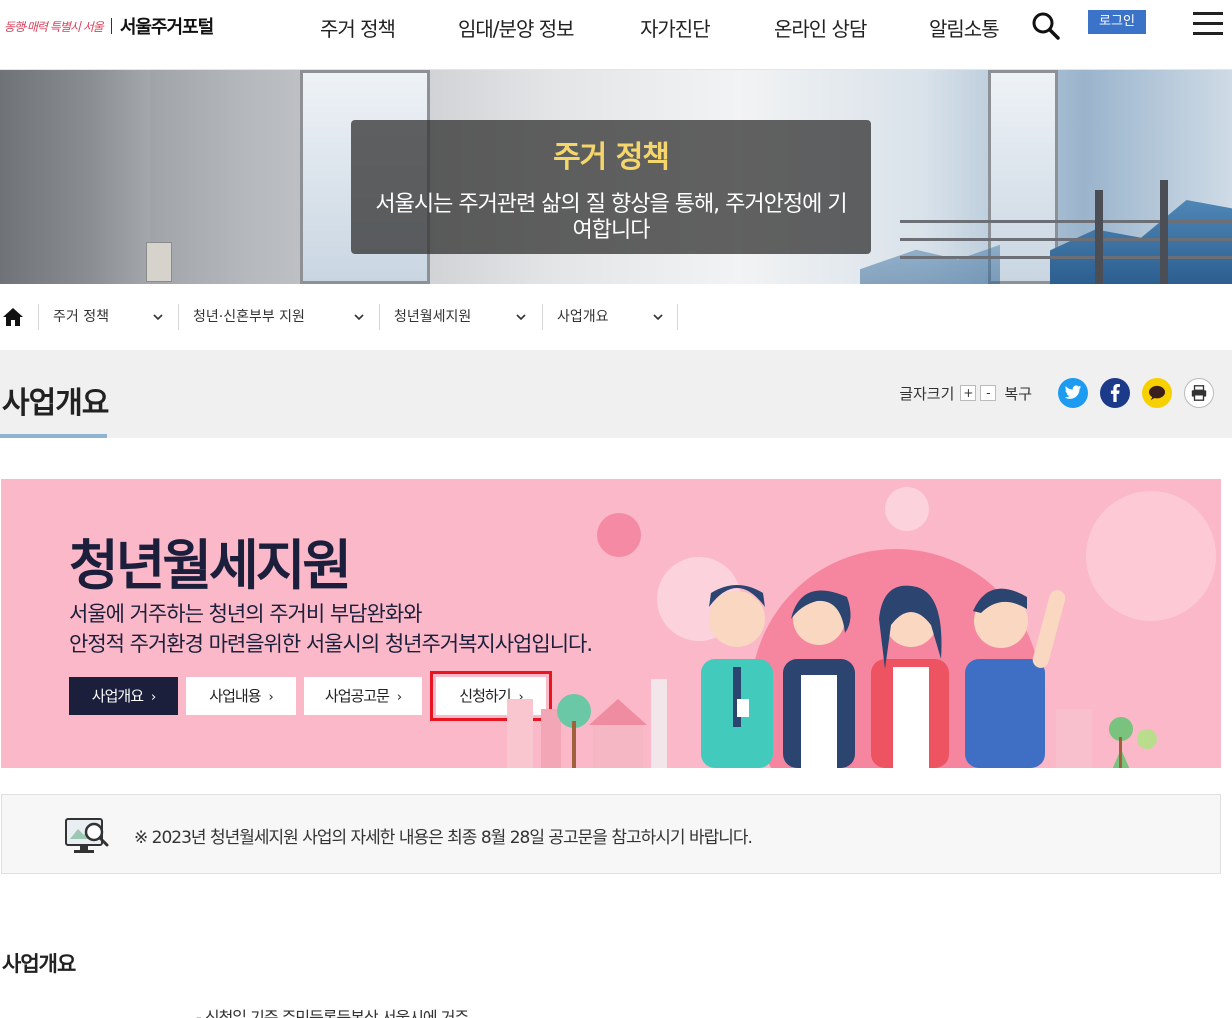 This screenshot has width=1232, height=1018. What do you see at coordinates (611, 157) in the screenshot?
I see `hero-title: 주거 정책` at bounding box center [611, 157].